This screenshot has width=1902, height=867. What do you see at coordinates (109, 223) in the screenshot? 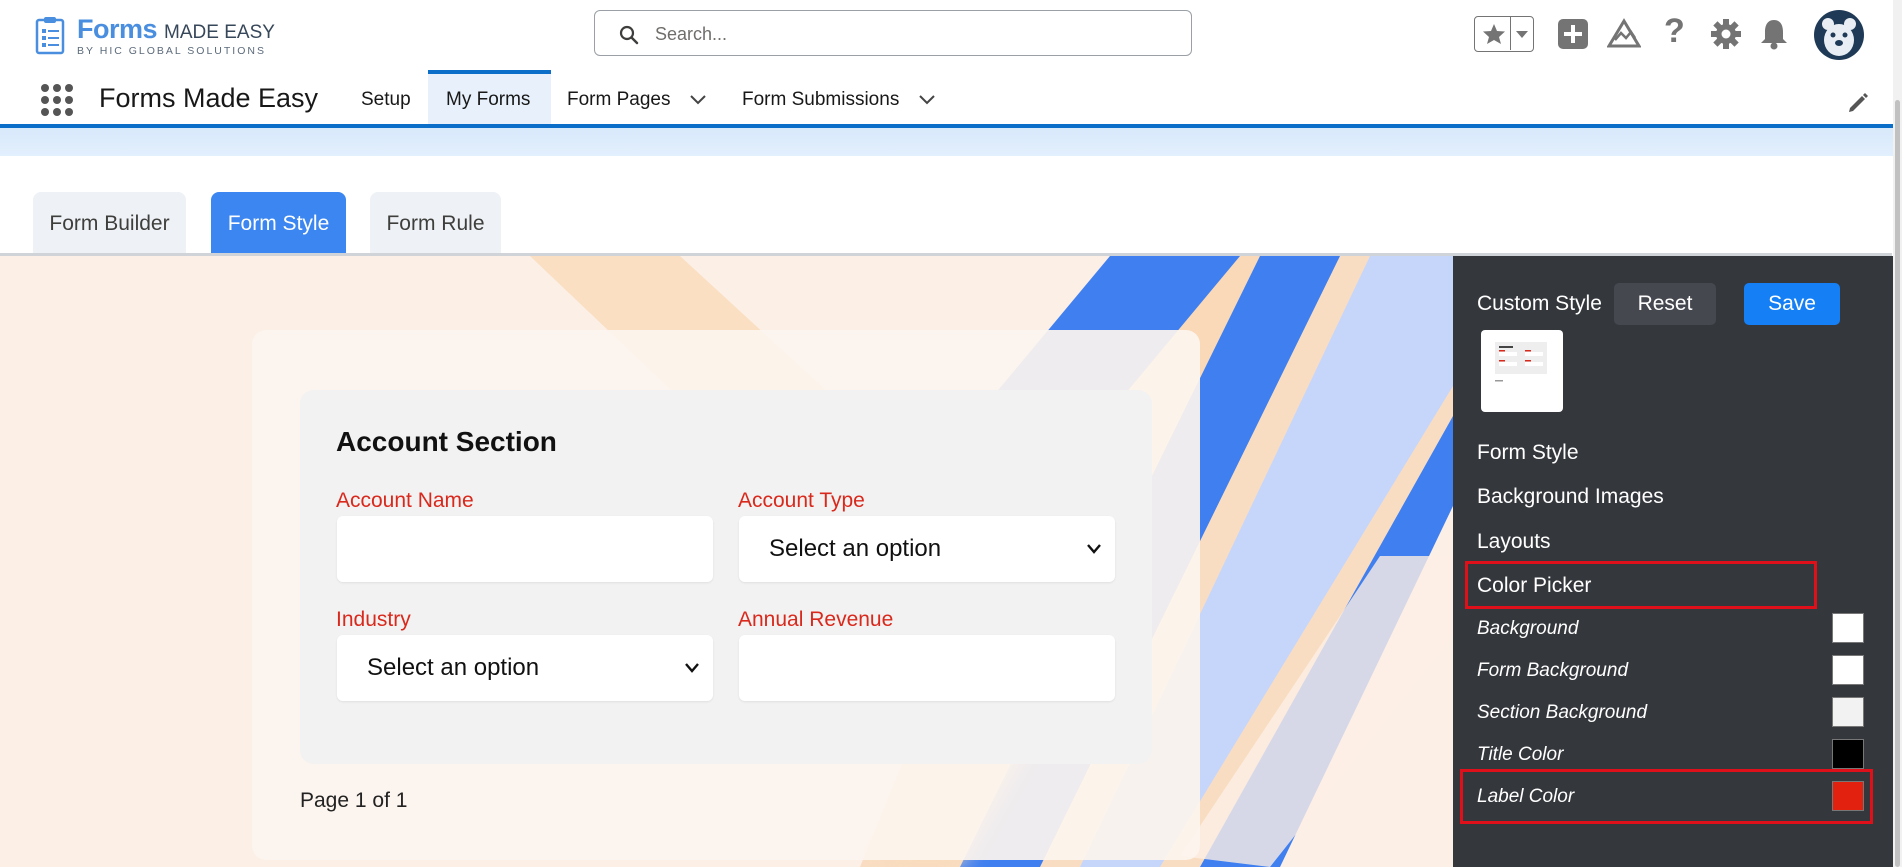
I see `tab-form-builder: Form Builder` at bounding box center [109, 223].